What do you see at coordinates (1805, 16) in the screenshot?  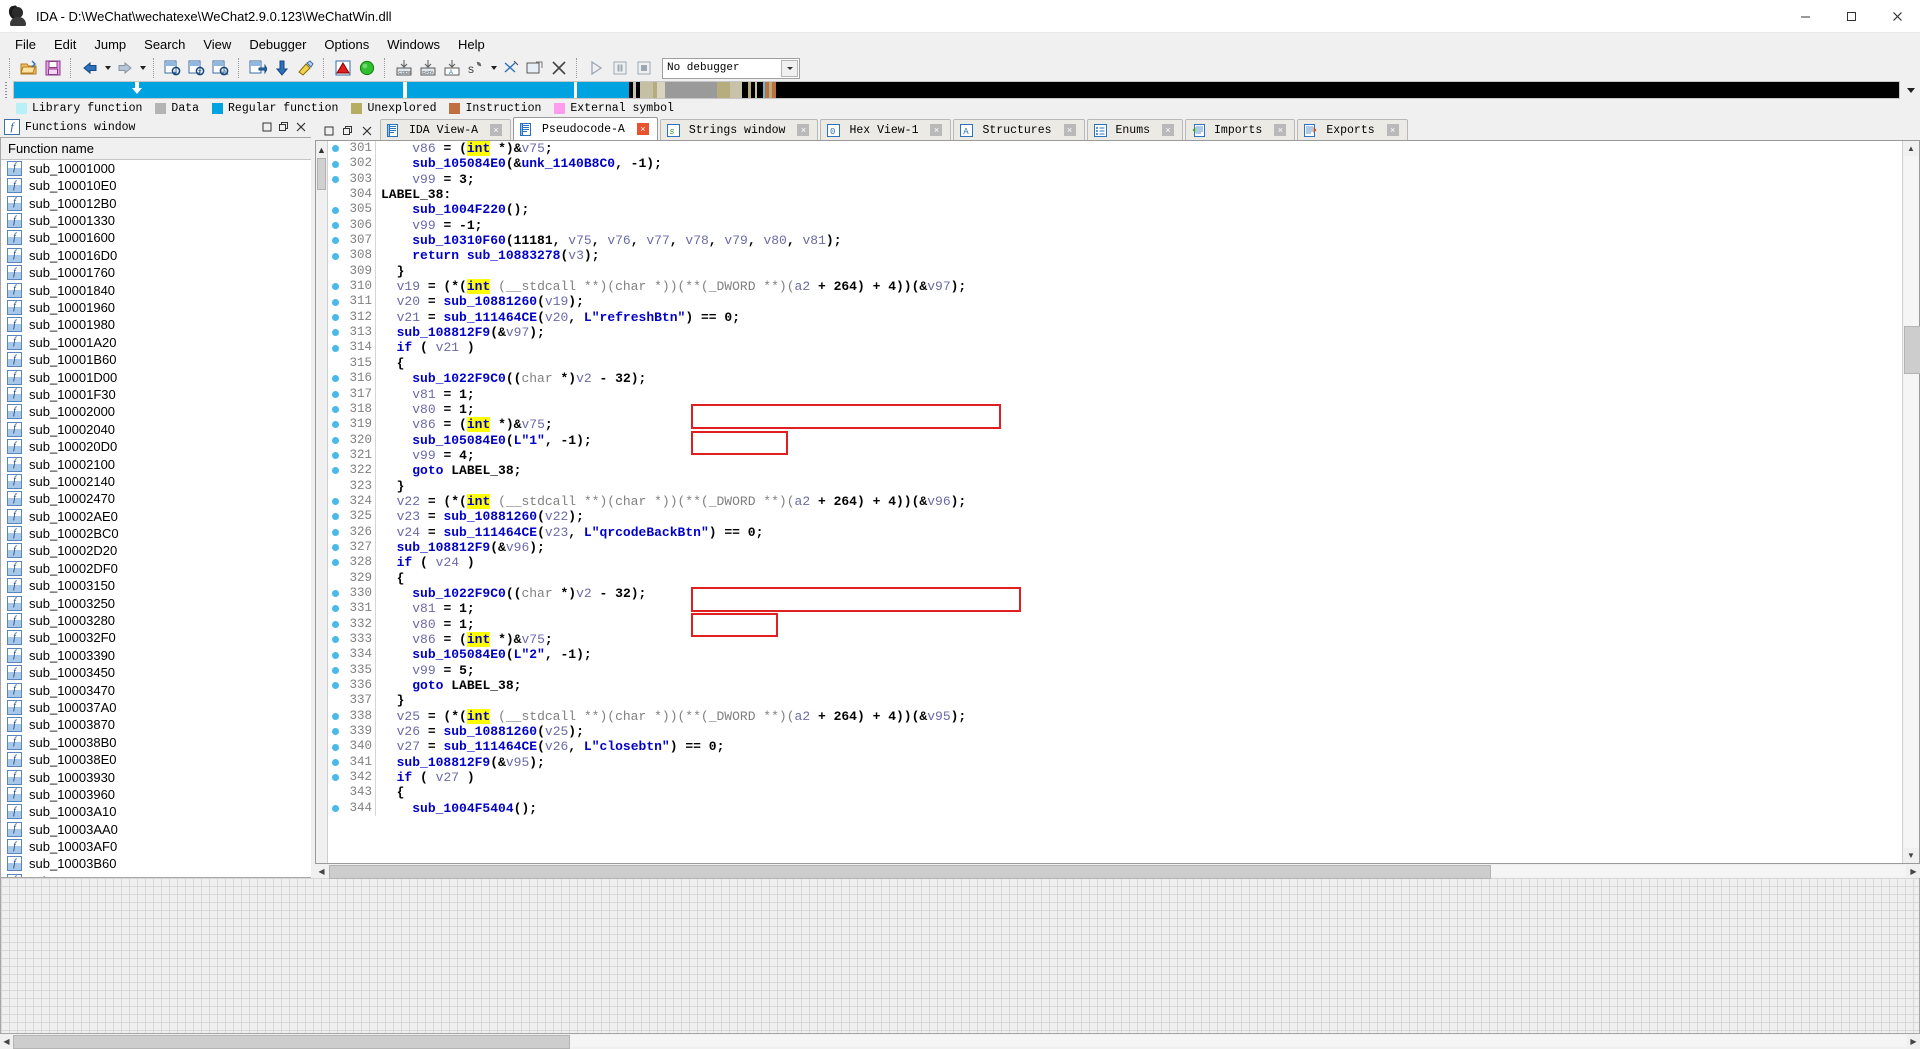 I see `minimize-button` at bounding box center [1805, 16].